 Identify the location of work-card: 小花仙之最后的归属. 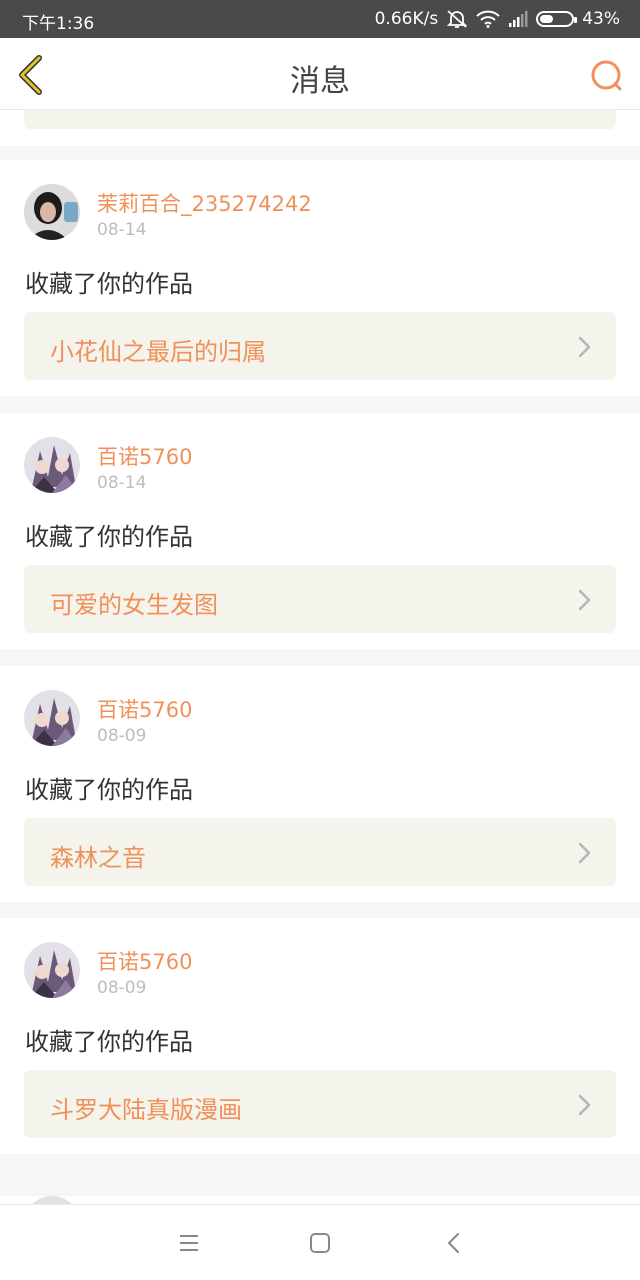
(320, 346).